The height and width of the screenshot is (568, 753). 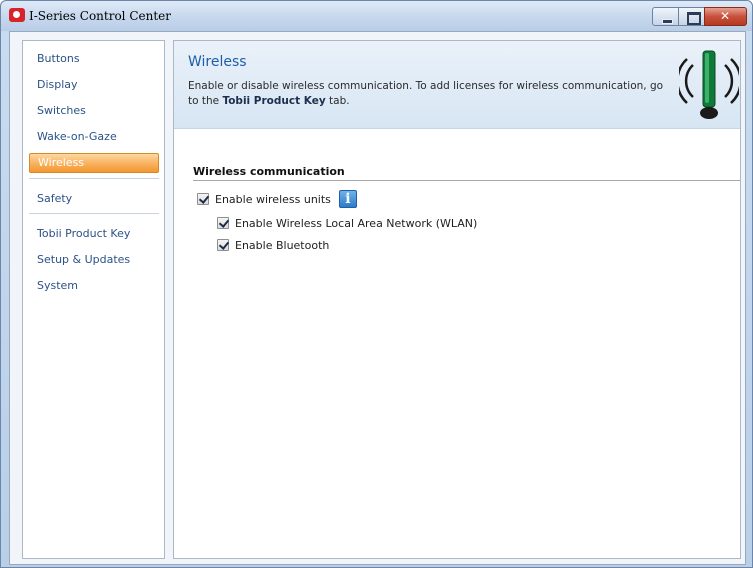 What do you see at coordinates (94, 234) in the screenshot?
I see `sidebar-item-tobii-product-key: Tobii Product Key` at bounding box center [94, 234].